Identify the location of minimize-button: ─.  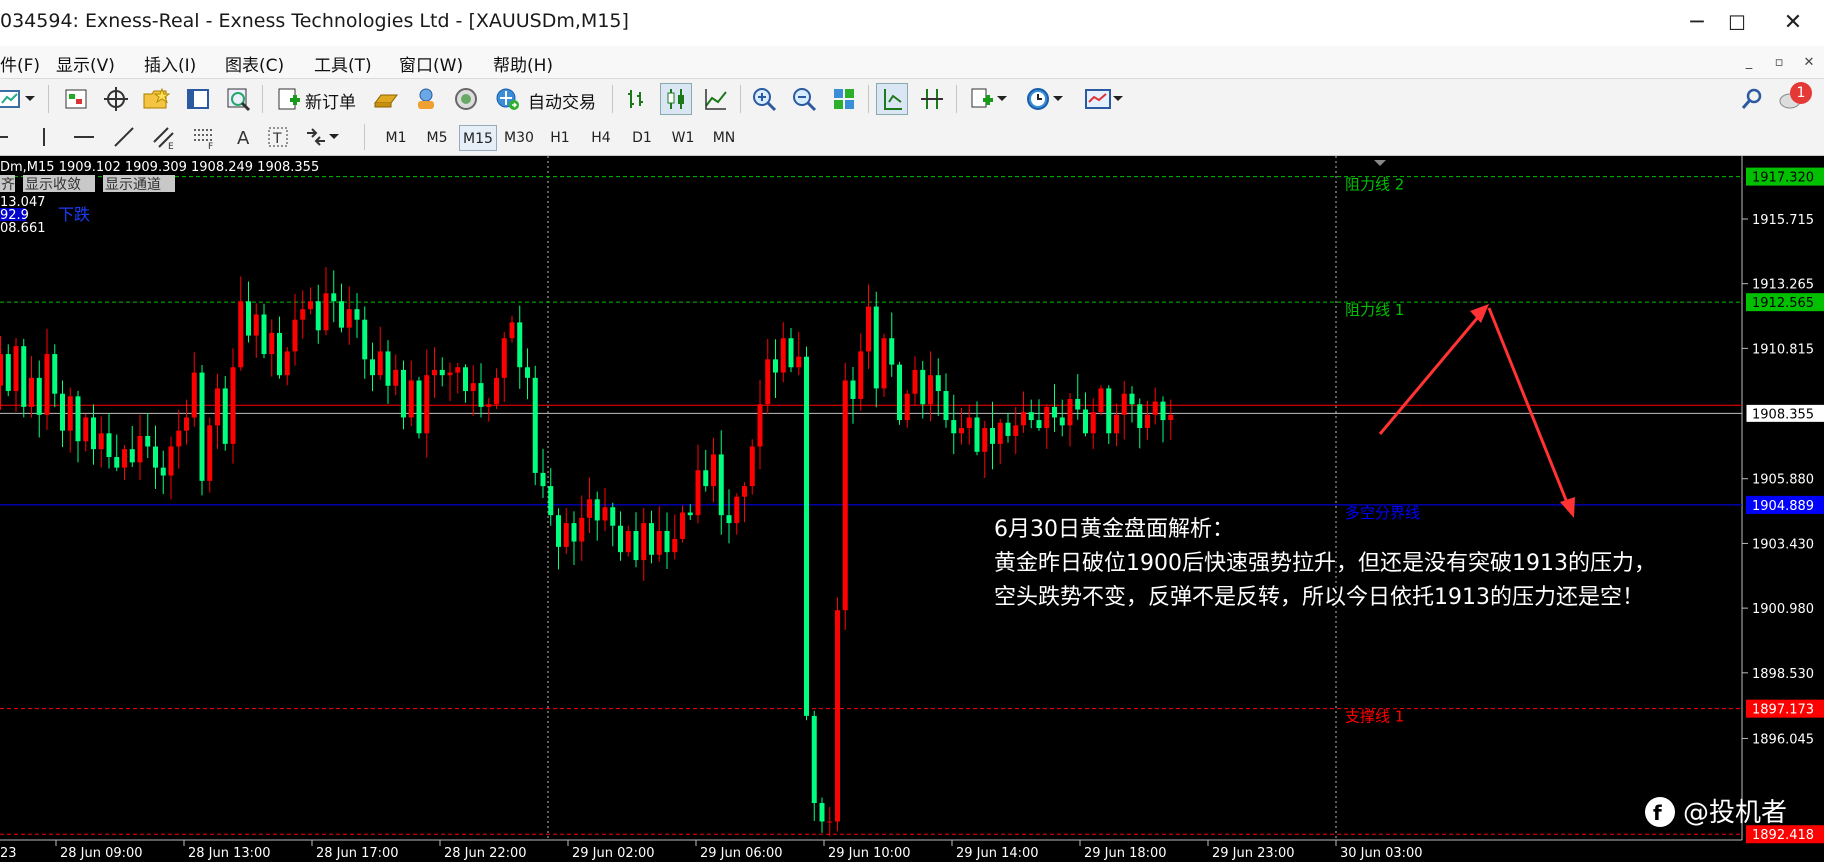
(1697, 23).